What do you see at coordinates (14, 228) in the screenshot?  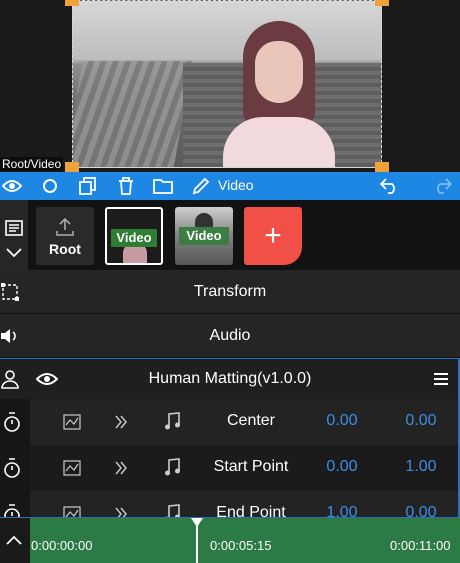 I see `list-icon` at bounding box center [14, 228].